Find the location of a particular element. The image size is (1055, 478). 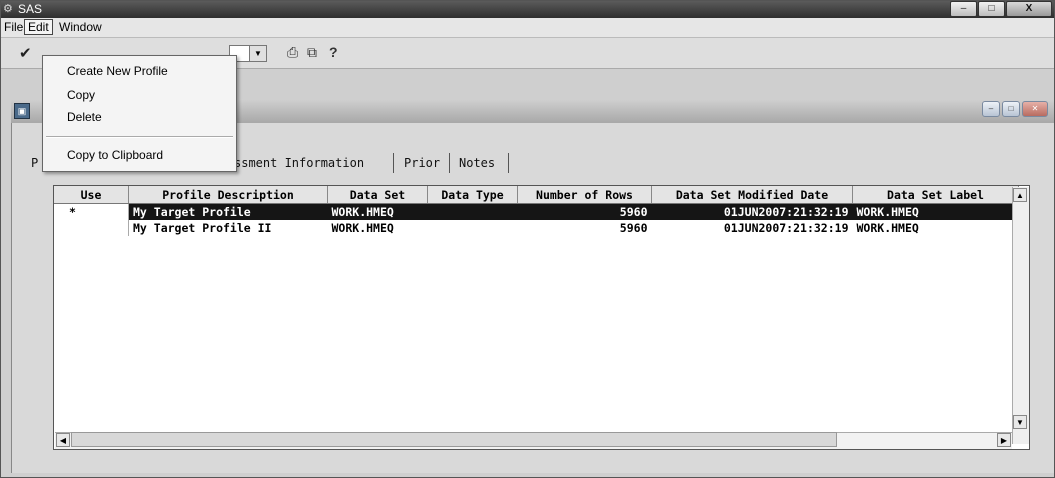

horizontal-scroll-thumb is located at coordinates (454, 439).